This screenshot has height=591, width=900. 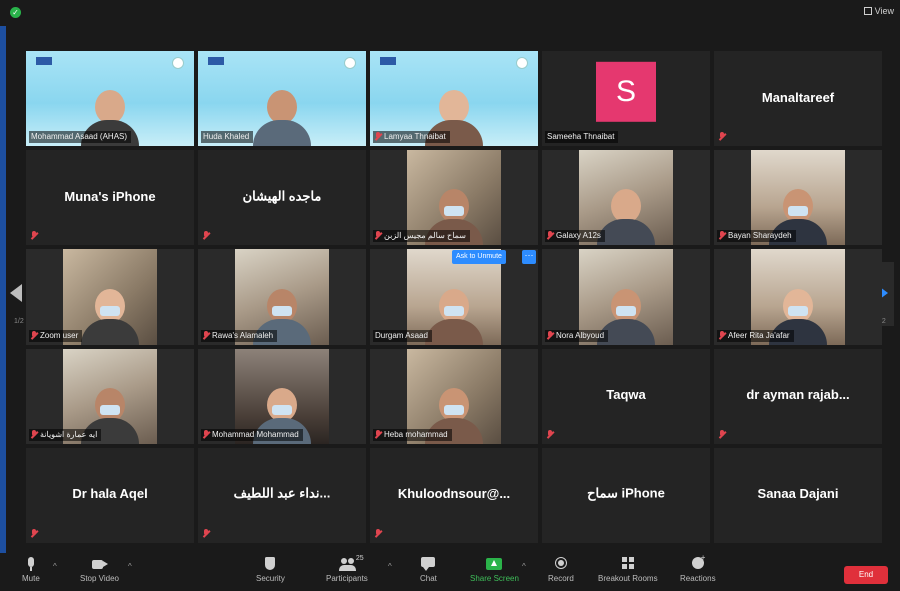 What do you see at coordinates (626, 91) in the screenshot?
I see `participant-avatar: S` at bounding box center [626, 91].